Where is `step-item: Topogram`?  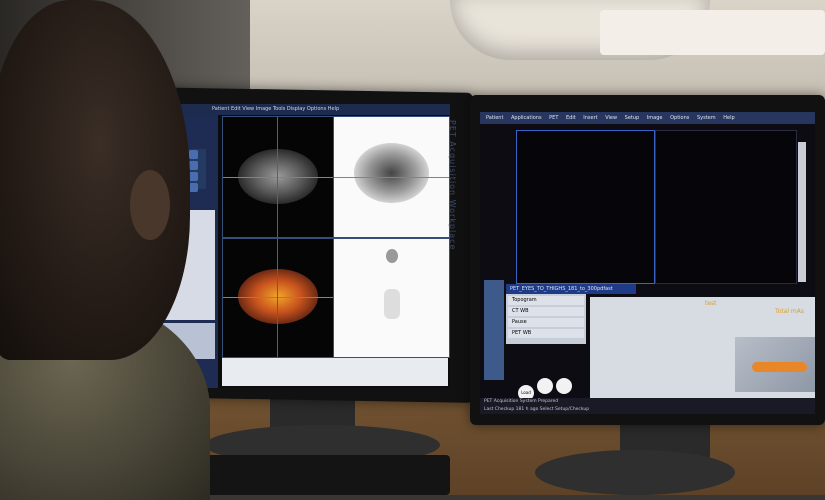
step-item: Topogram is located at coordinates (546, 300).